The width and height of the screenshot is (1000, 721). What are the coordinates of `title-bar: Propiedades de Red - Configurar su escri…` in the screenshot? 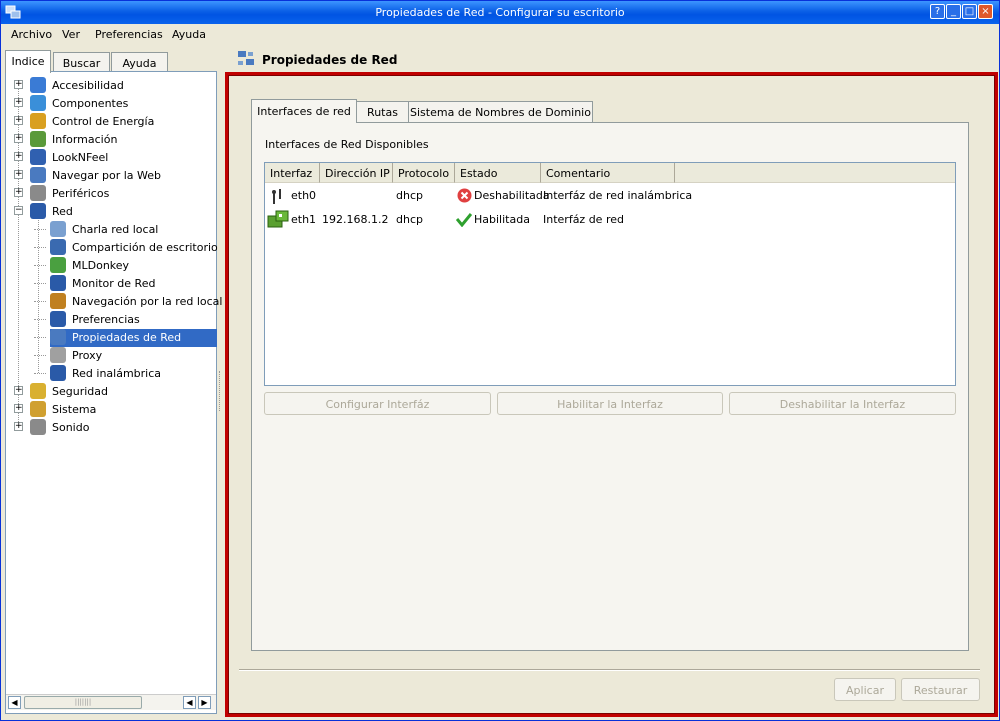 It's located at (500, 12).